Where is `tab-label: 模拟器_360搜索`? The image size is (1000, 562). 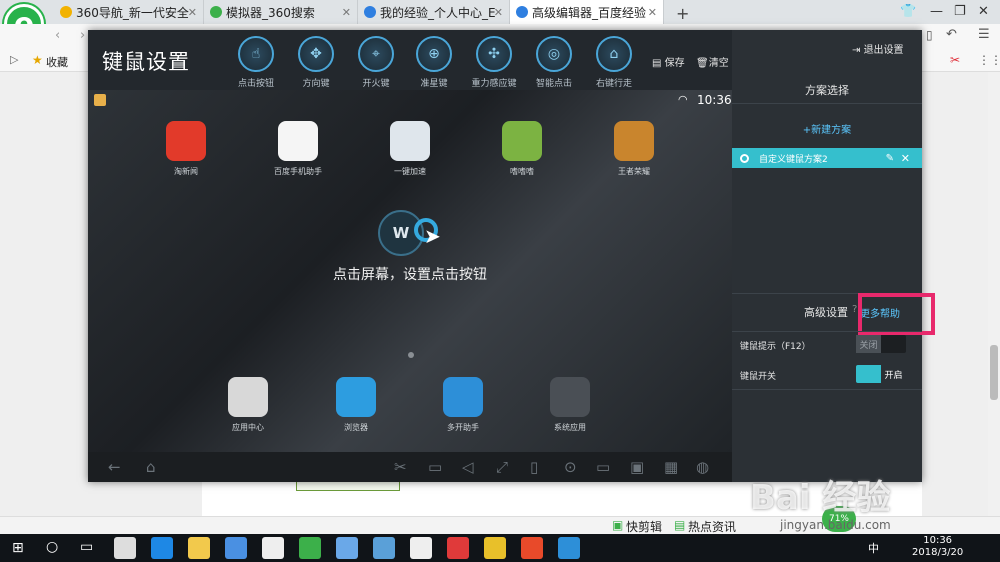
tab-label: 模拟器_360搜索 is located at coordinates (270, 12).